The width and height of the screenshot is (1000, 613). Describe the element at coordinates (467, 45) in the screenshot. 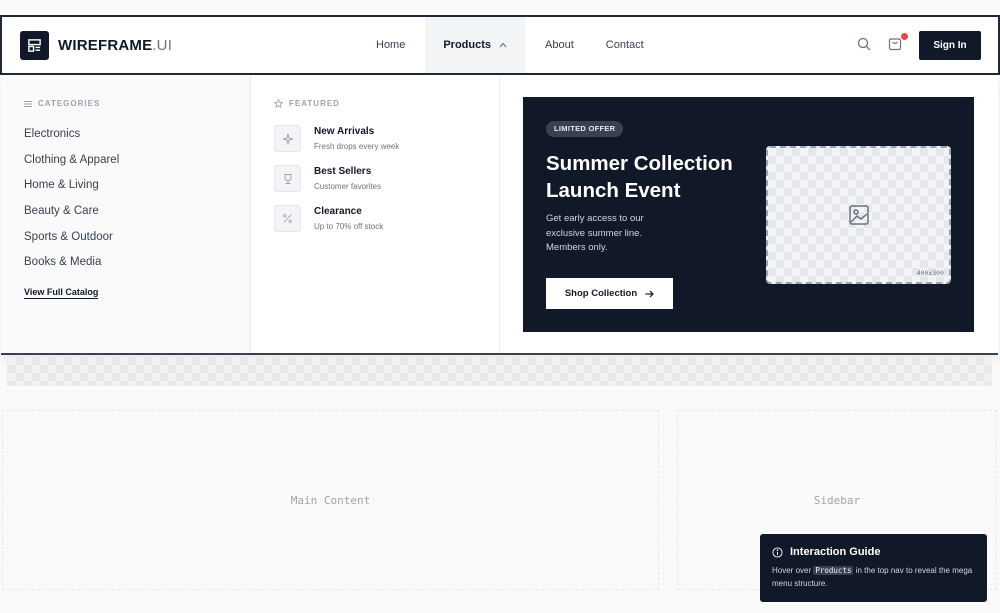

I see `nav-item-products-label: Products` at that location.